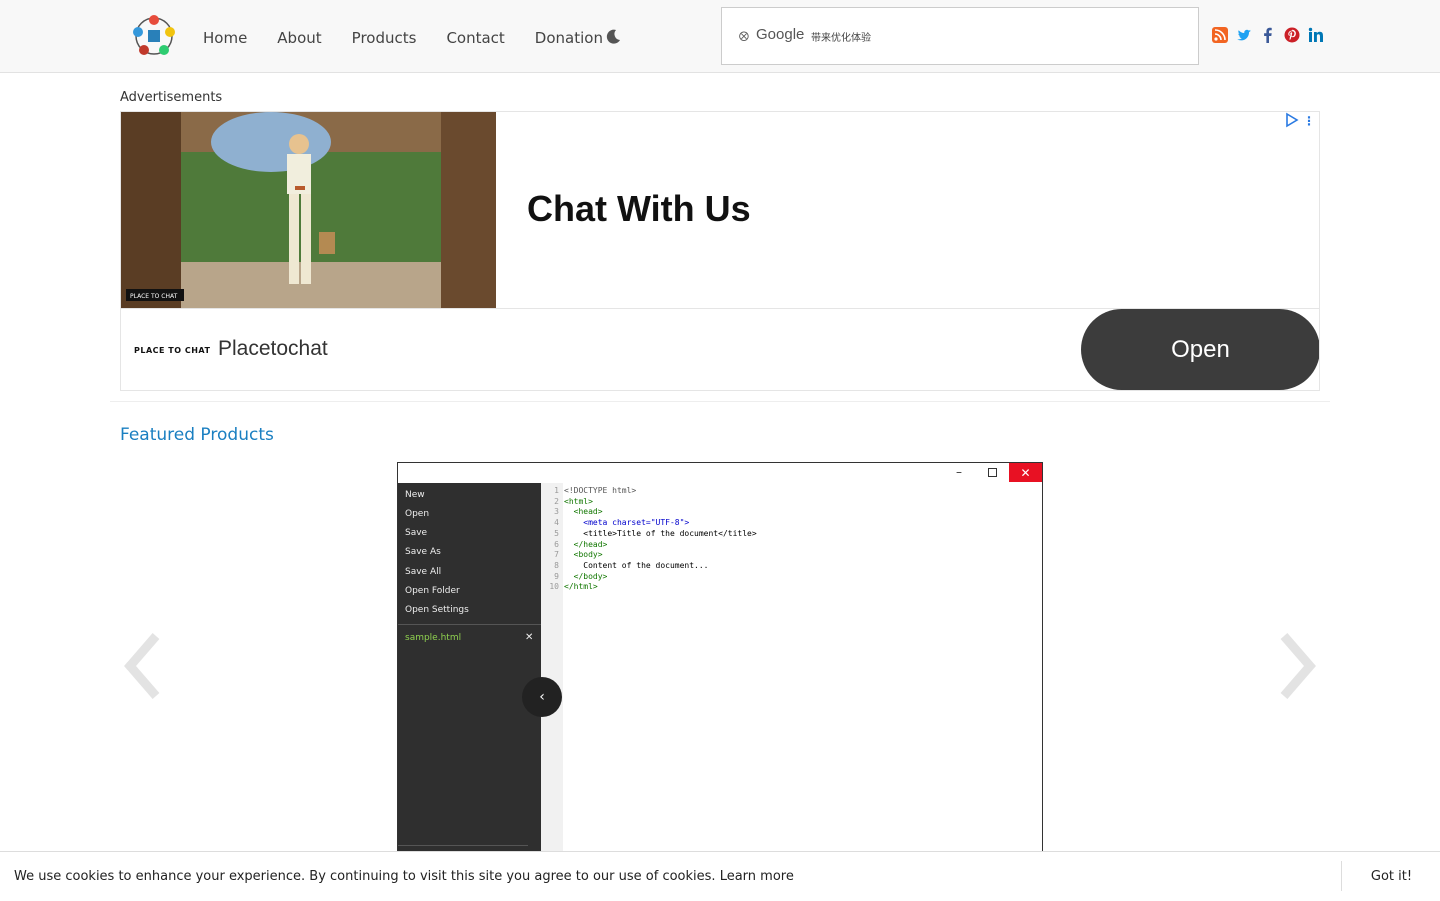 The image size is (1440, 901). I want to click on ads-label: Advertisements, so click(171, 97).